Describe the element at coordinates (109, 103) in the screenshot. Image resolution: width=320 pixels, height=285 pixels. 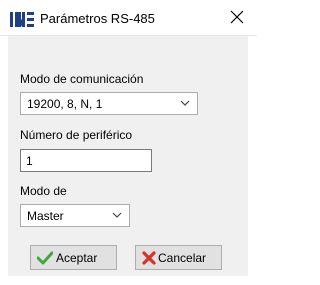
I see `comm-mode-select: 19200, 8, N, 1` at that location.